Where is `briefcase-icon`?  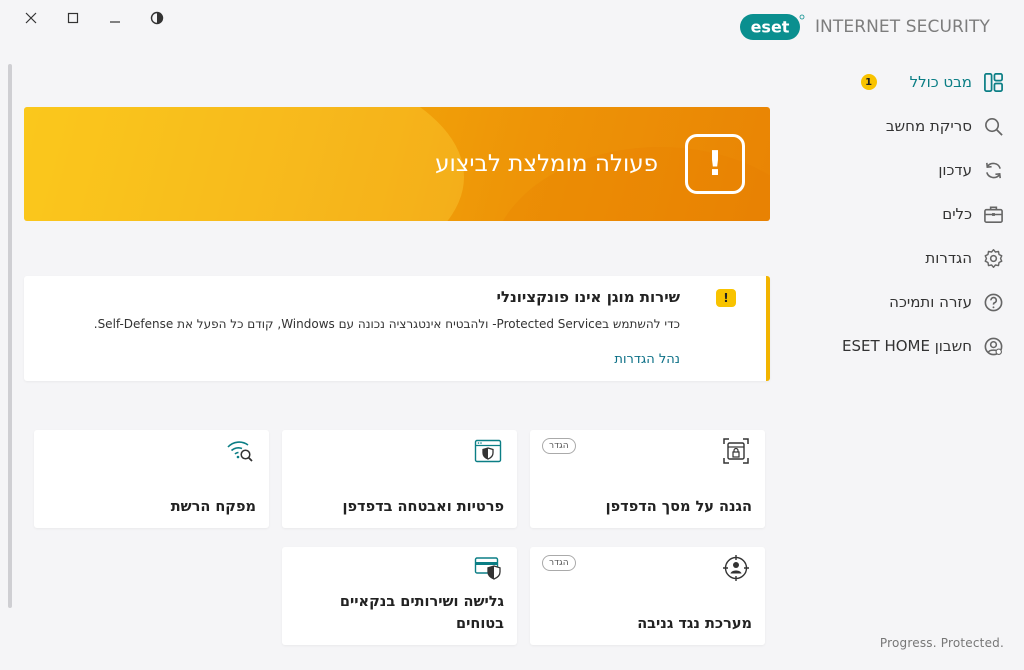 briefcase-icon is located at coordinates (993, 214).